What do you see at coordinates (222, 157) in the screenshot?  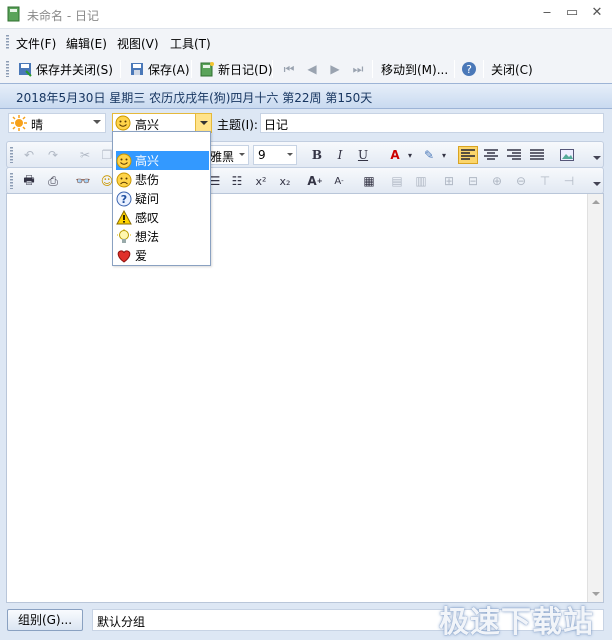 I see `font-name-value: 雅黑` at bounding box center [222, 157].